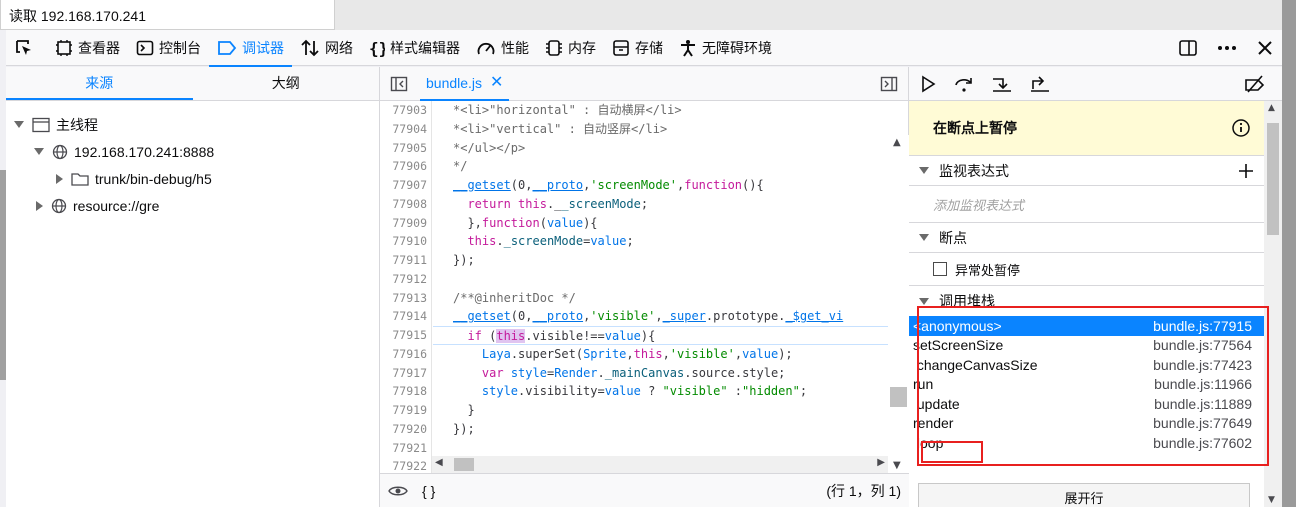  Describe the element at coordinates (227, 47) in the screenshot. I see `debugger-icon` at that location.